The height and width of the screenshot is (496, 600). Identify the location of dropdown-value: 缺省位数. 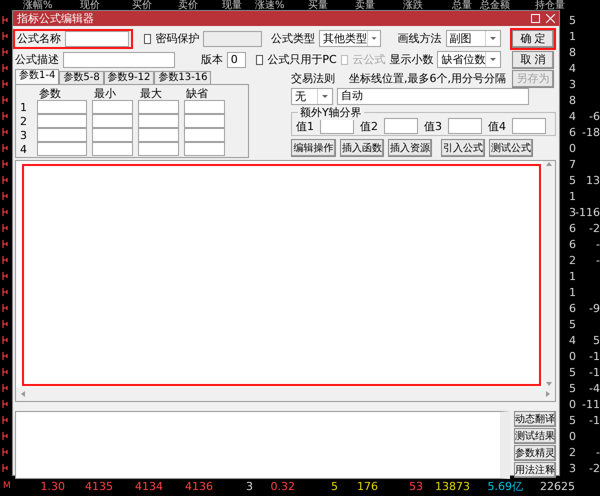
(463, 59).